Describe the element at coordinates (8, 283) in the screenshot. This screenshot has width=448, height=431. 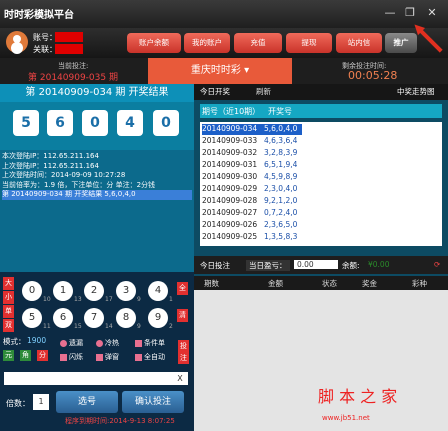
I see `big-button: 大` at that location.